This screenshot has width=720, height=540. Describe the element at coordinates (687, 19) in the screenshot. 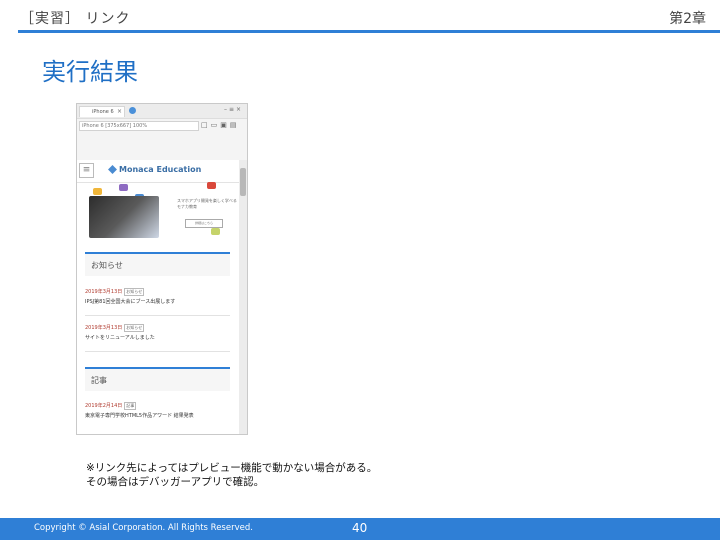

I see `chapter-label: 第2章` at that location.